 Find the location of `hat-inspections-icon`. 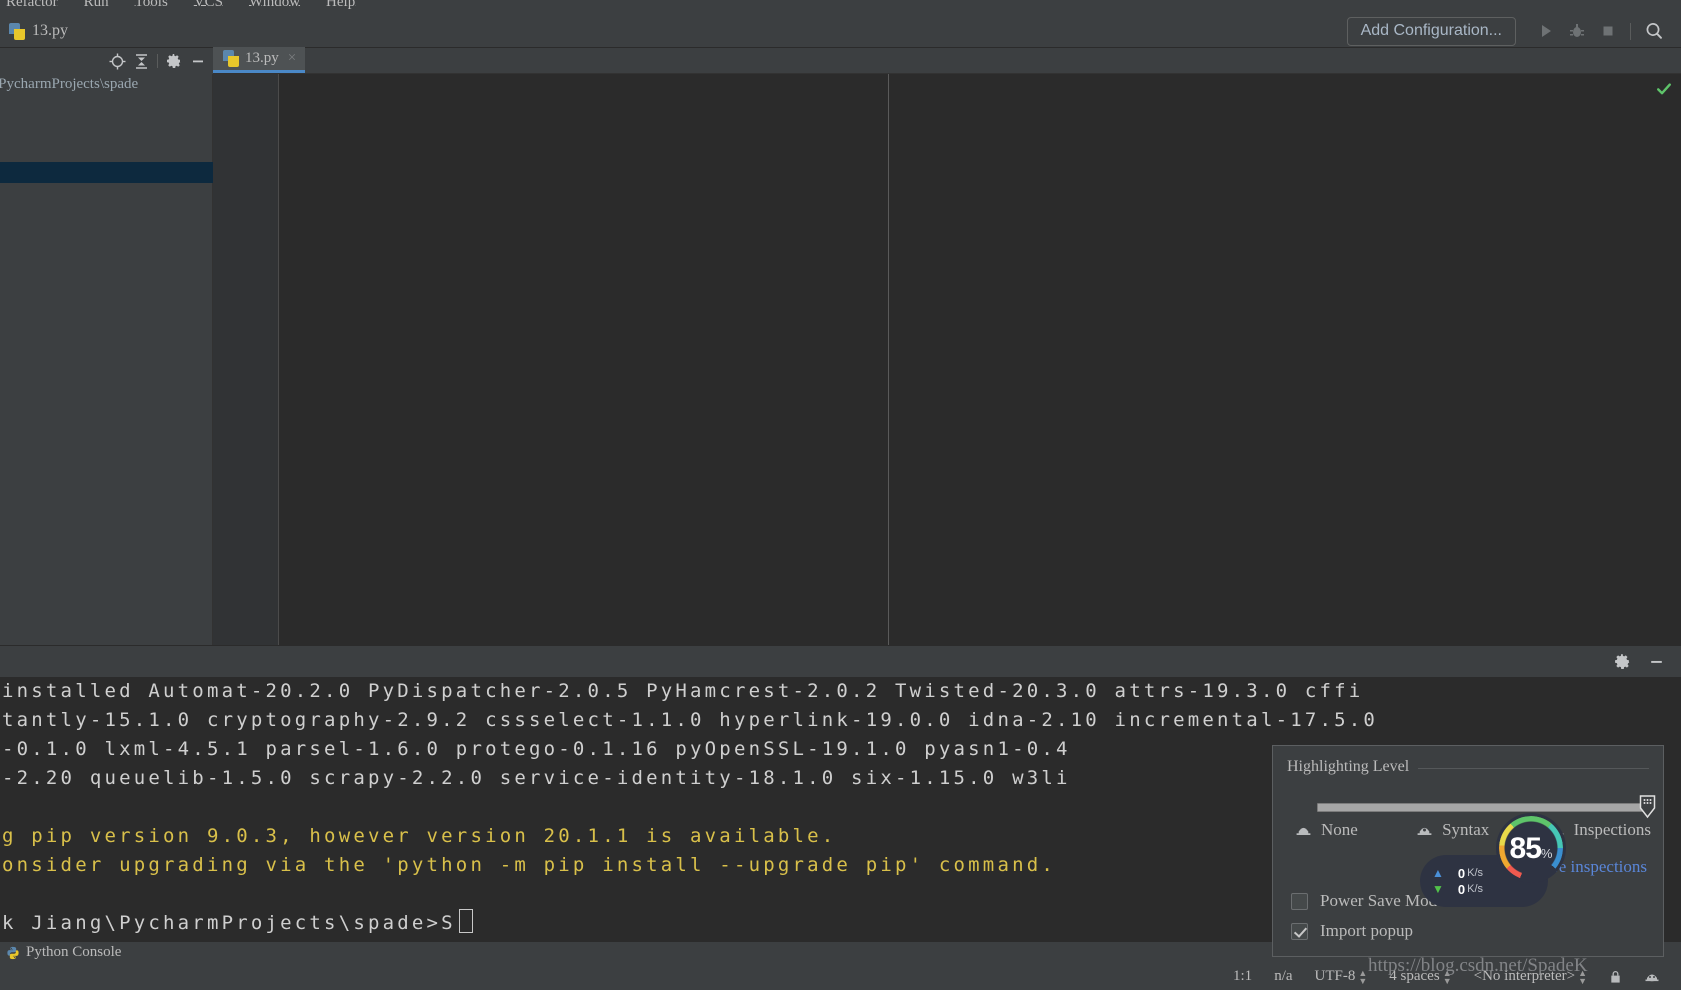

hat-inspections-icon is located at coordinates (1652, 978).